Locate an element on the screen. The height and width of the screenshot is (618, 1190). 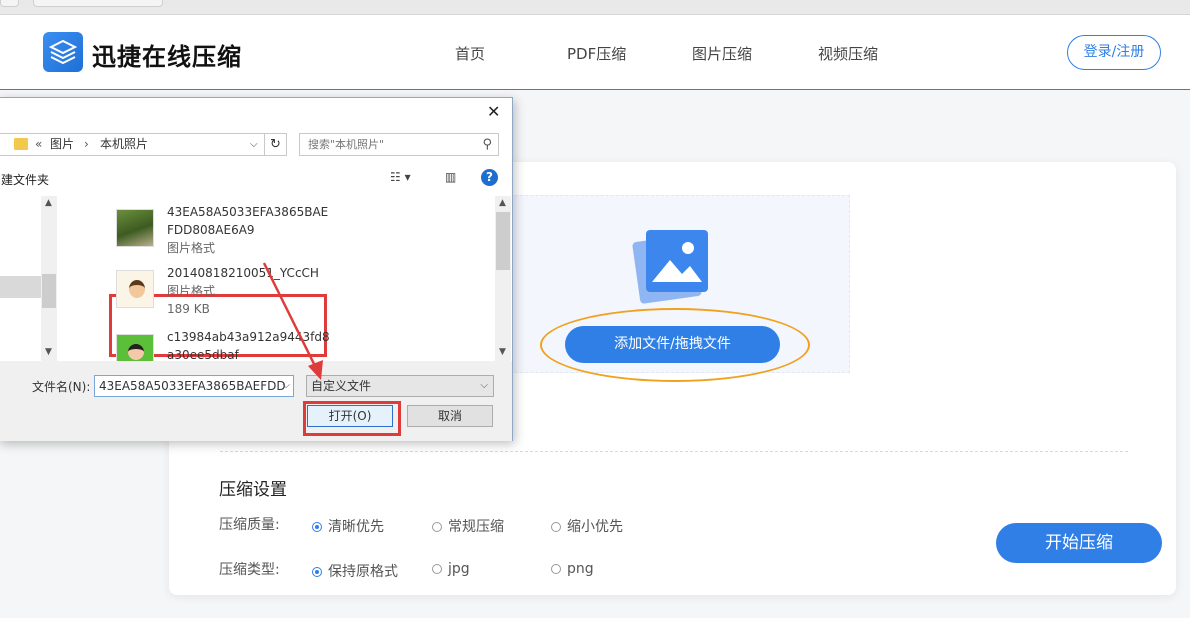
site-header: 迅捷在线压缩 首页 PDF压缩 图片压缩 视频压缩 登录/注册 is located at coordinates (595, 52).